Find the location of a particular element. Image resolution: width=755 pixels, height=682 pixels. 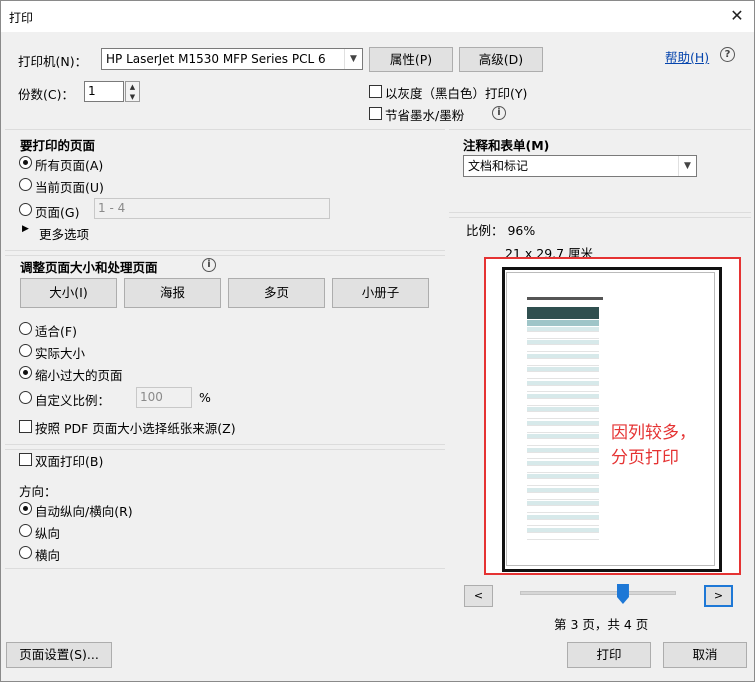

actual-size-radio is located at coordinates (25, 350).